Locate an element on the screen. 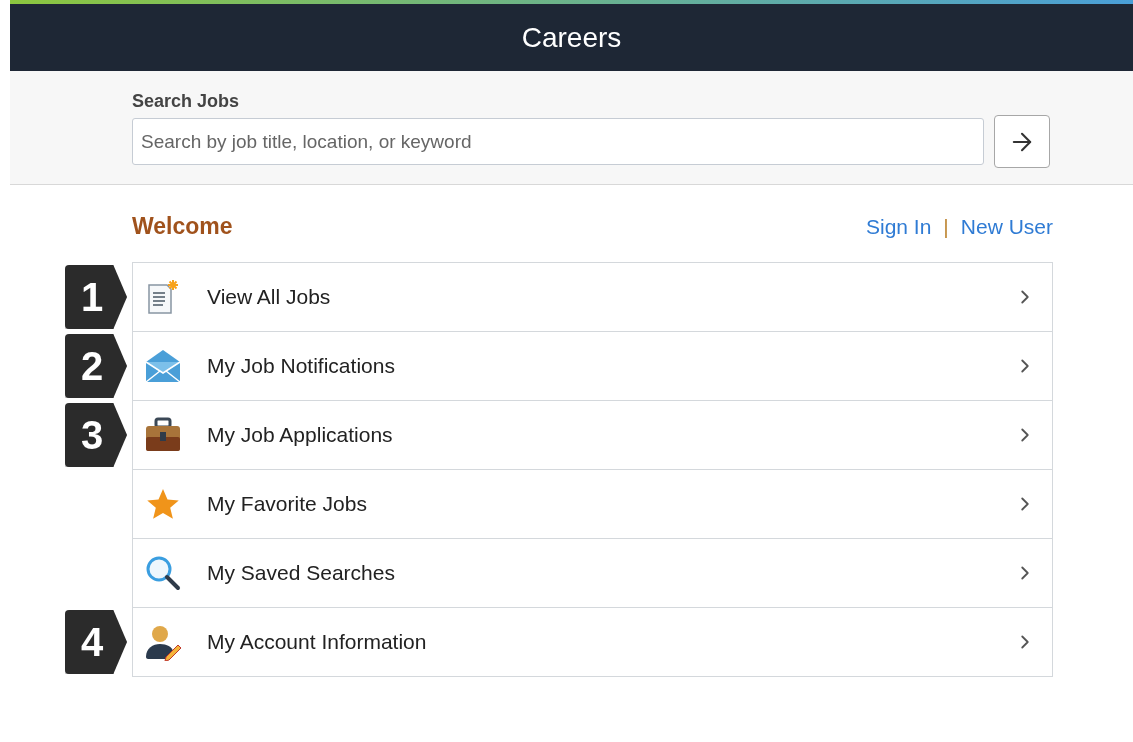  step-callout: 3 is located at coordinates (96, 435).